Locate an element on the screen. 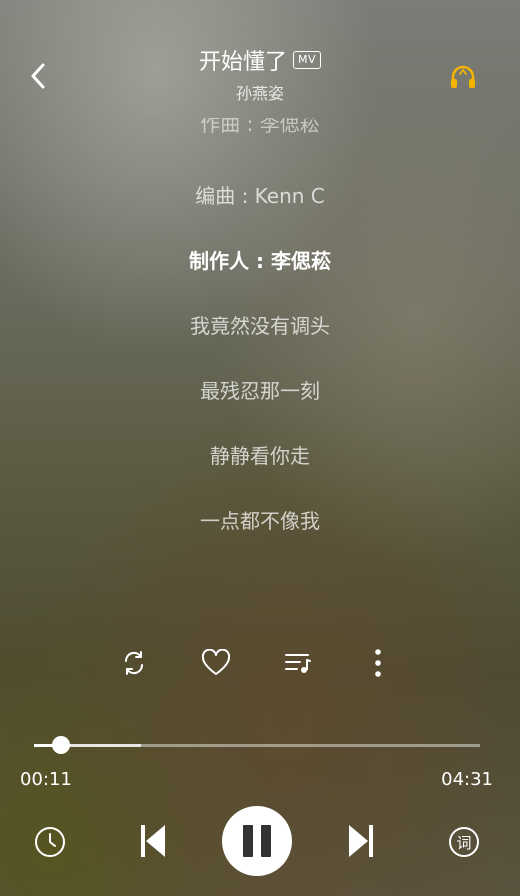 Image resolution: width=520 pixels, height=896 pixels. favorite-button is located at coordinates (216, 663).